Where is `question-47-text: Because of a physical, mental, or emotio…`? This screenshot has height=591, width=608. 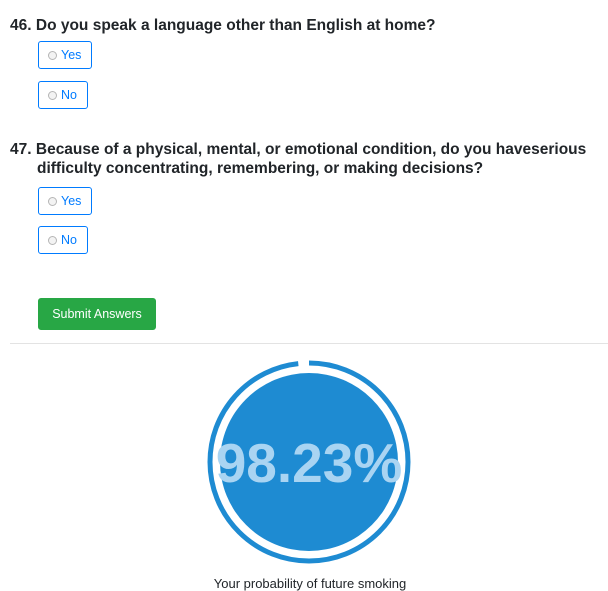
question-47-text: Because of a physical, mental, or emotio… is located at coordinates (311, 159).